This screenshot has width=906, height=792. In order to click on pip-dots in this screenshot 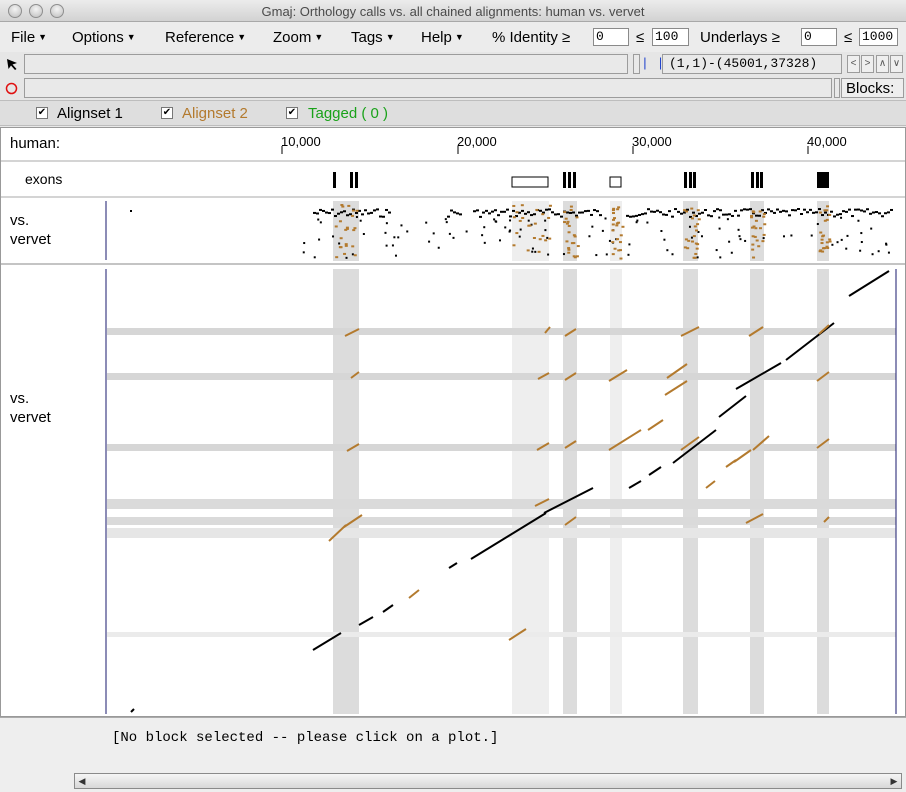, I will do `click(511, 232)`.